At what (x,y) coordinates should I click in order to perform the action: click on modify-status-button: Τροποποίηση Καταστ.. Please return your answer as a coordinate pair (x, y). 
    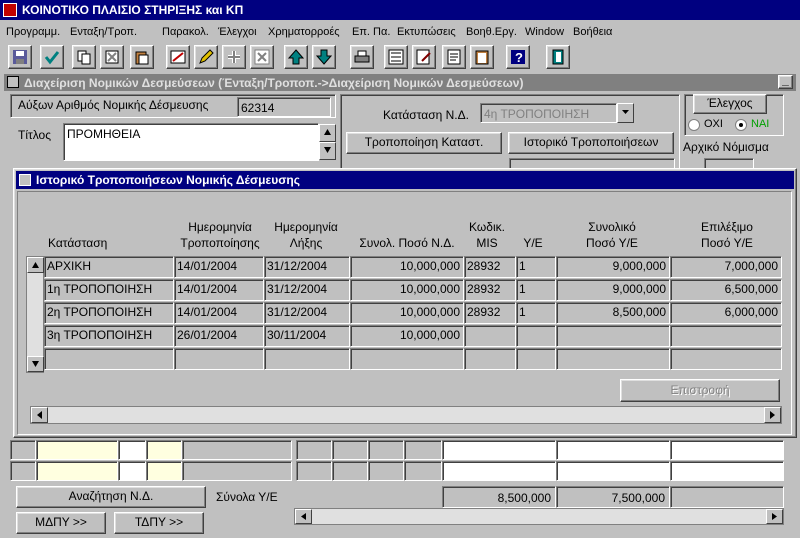
    Looking at the image, I should click on (424, 143).